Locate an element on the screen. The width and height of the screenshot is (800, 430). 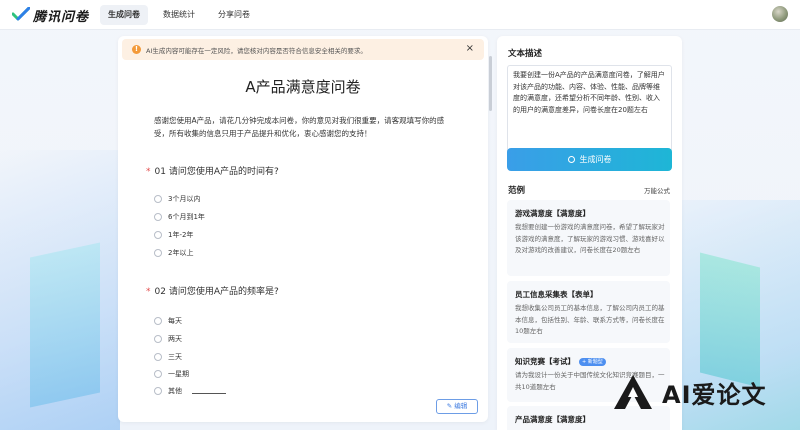
tab-share-survey: 分享问卷 is located at coordinates (234, 15).